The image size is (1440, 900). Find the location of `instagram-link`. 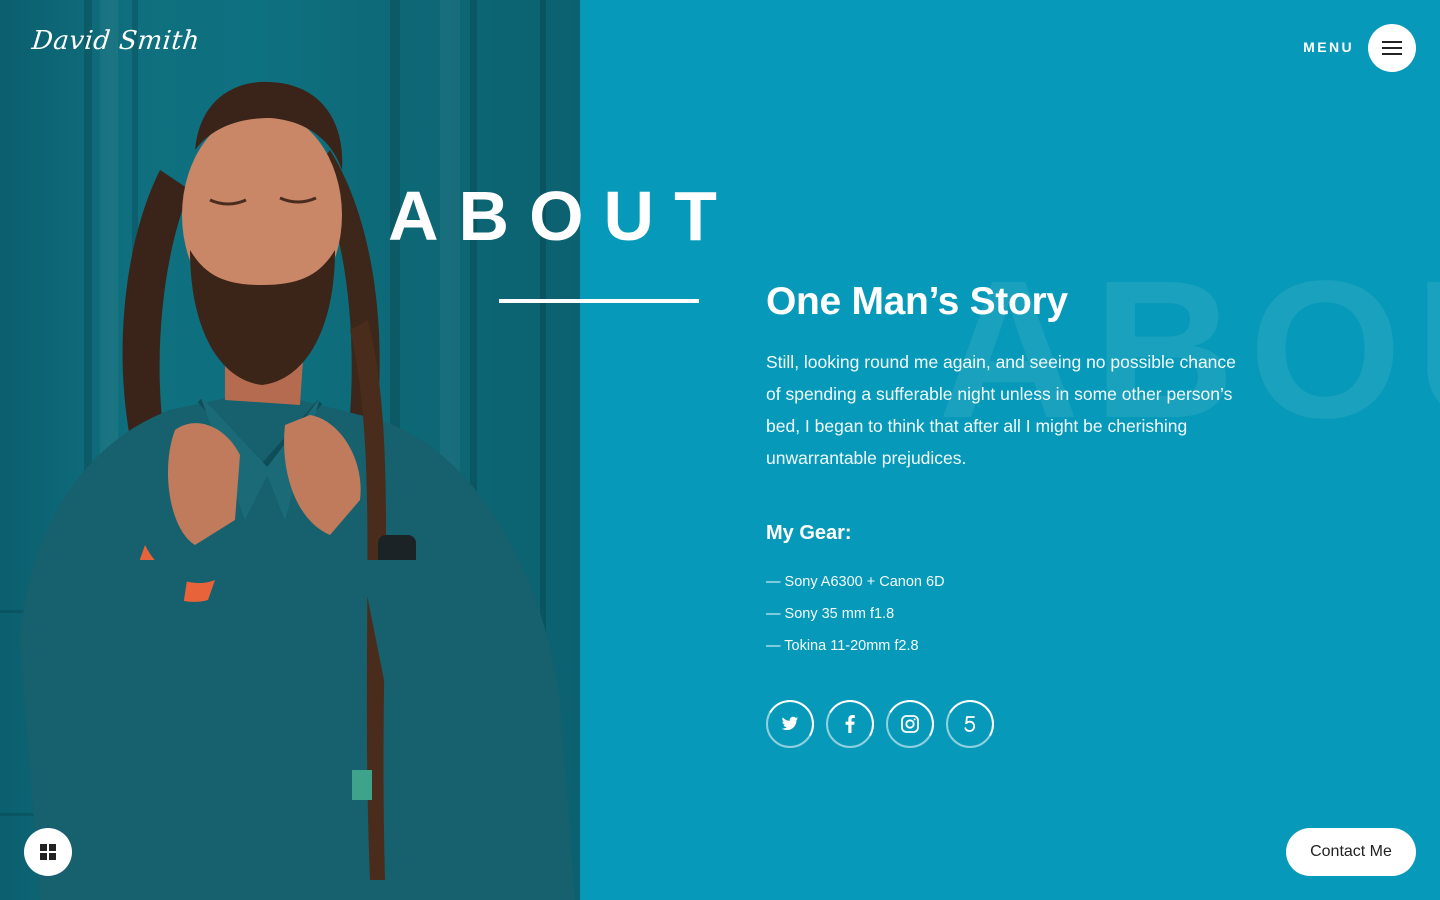

instagram-link is located at coordinates (910, 724).